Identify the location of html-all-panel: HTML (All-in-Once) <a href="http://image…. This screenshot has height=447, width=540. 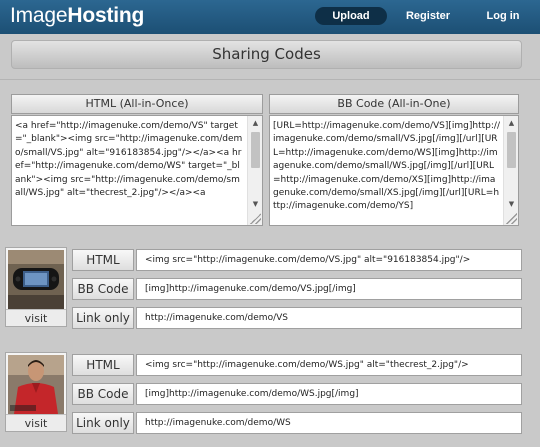
(137, 160).